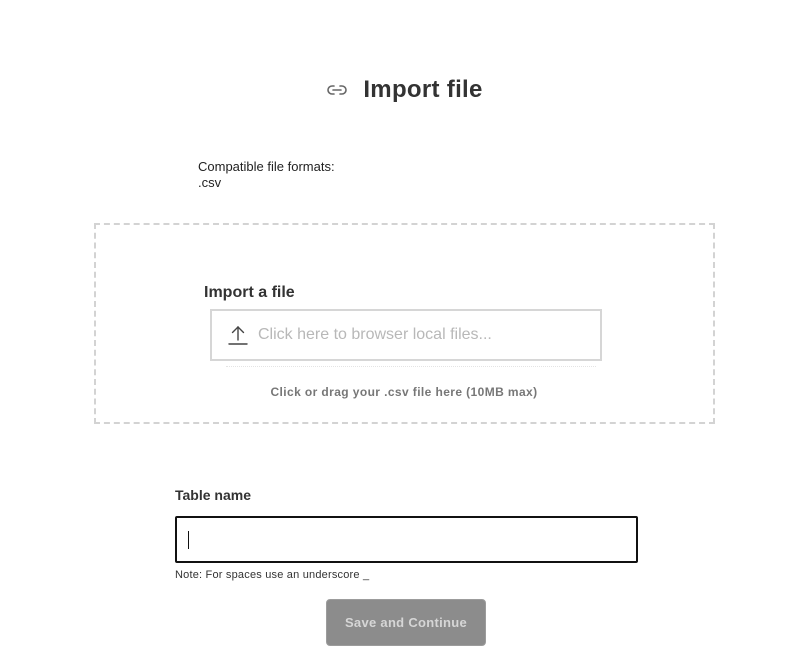 Image resolution: width=808 pixels, height=669 pixels. What do you see at coordinates (210, 182) in the screenshot?
I see `formats-value: .csv` at bounding box center [210, 182].